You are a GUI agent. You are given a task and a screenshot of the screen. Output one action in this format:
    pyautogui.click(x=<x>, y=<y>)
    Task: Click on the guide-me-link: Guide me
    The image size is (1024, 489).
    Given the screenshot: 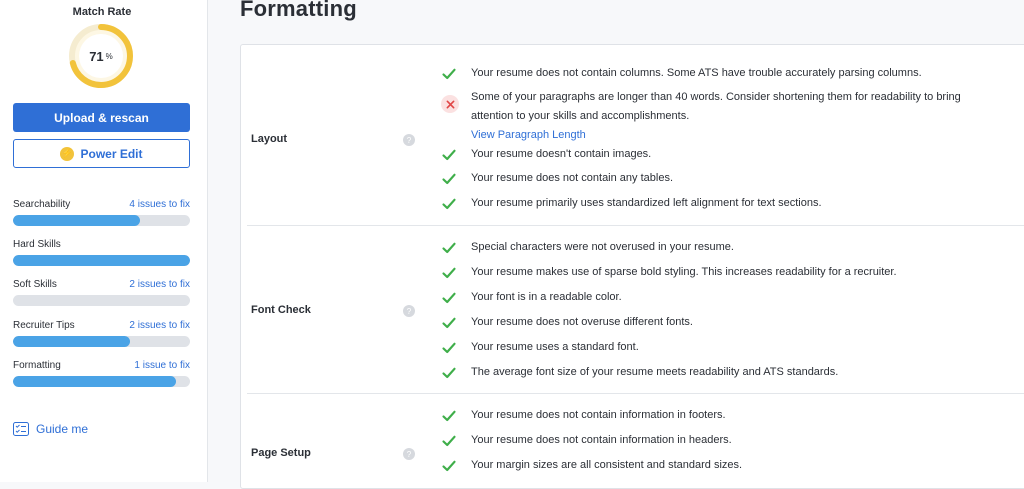 What is the action you would take?
    pyautogui.click(x=50, y=429)
    